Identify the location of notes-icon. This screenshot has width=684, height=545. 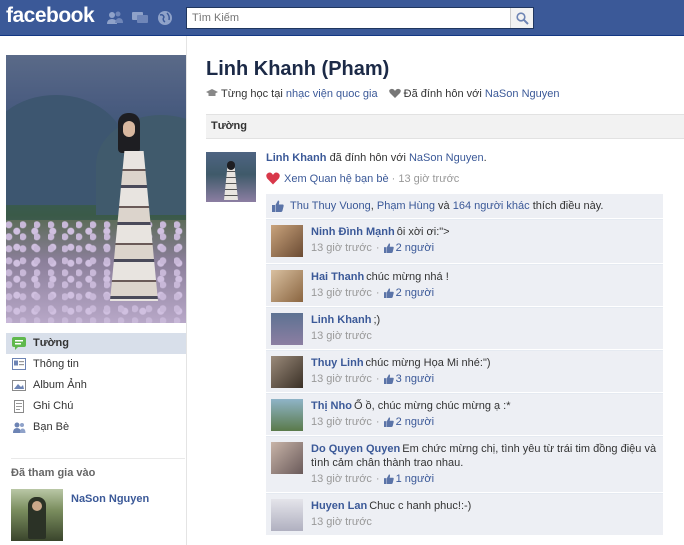
(19, 406).